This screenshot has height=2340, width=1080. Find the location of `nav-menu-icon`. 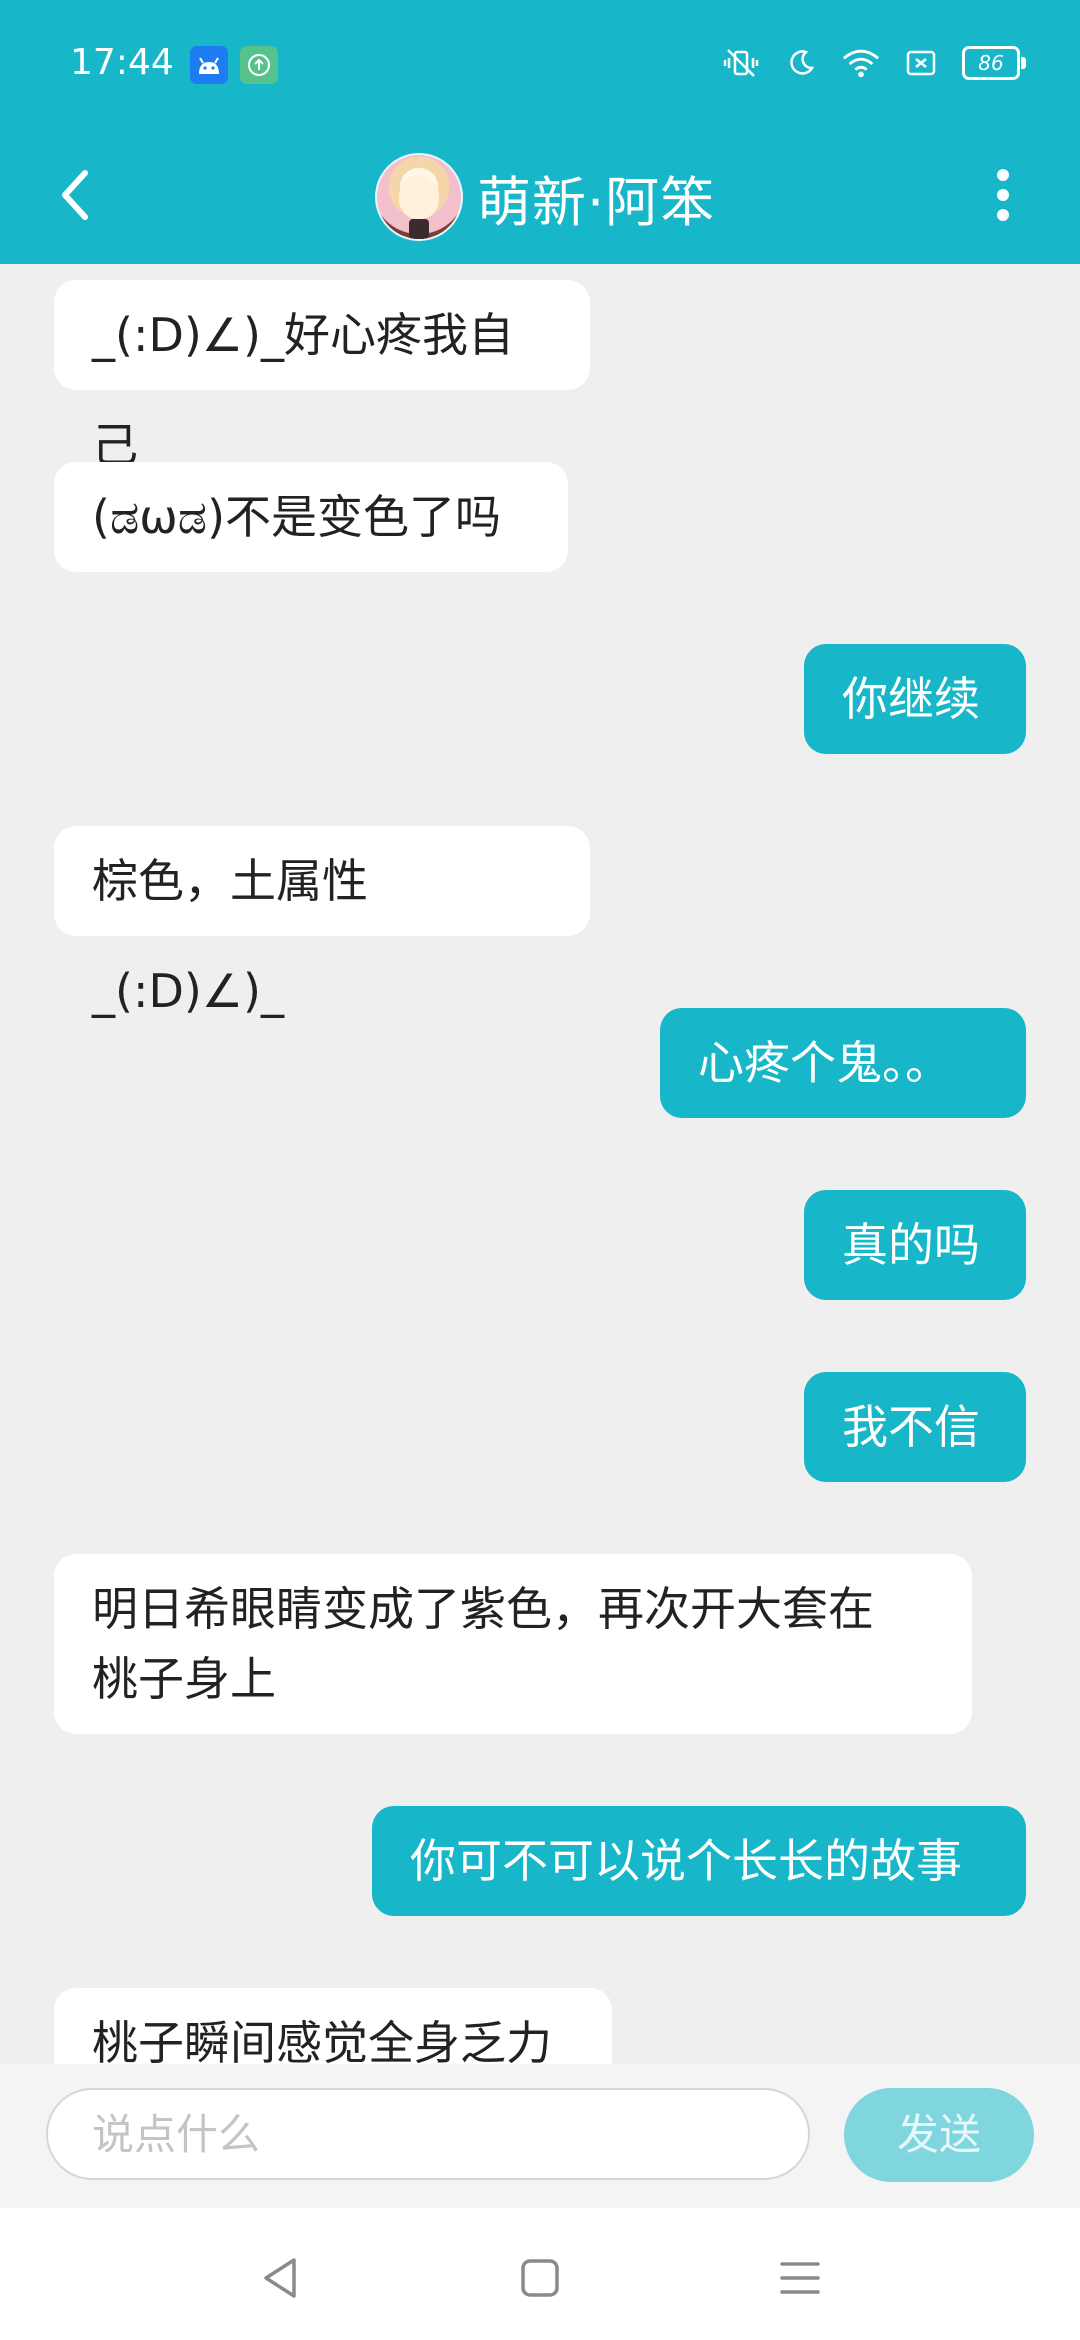

nav-menu-icon is located at coordinates (800, 2278).